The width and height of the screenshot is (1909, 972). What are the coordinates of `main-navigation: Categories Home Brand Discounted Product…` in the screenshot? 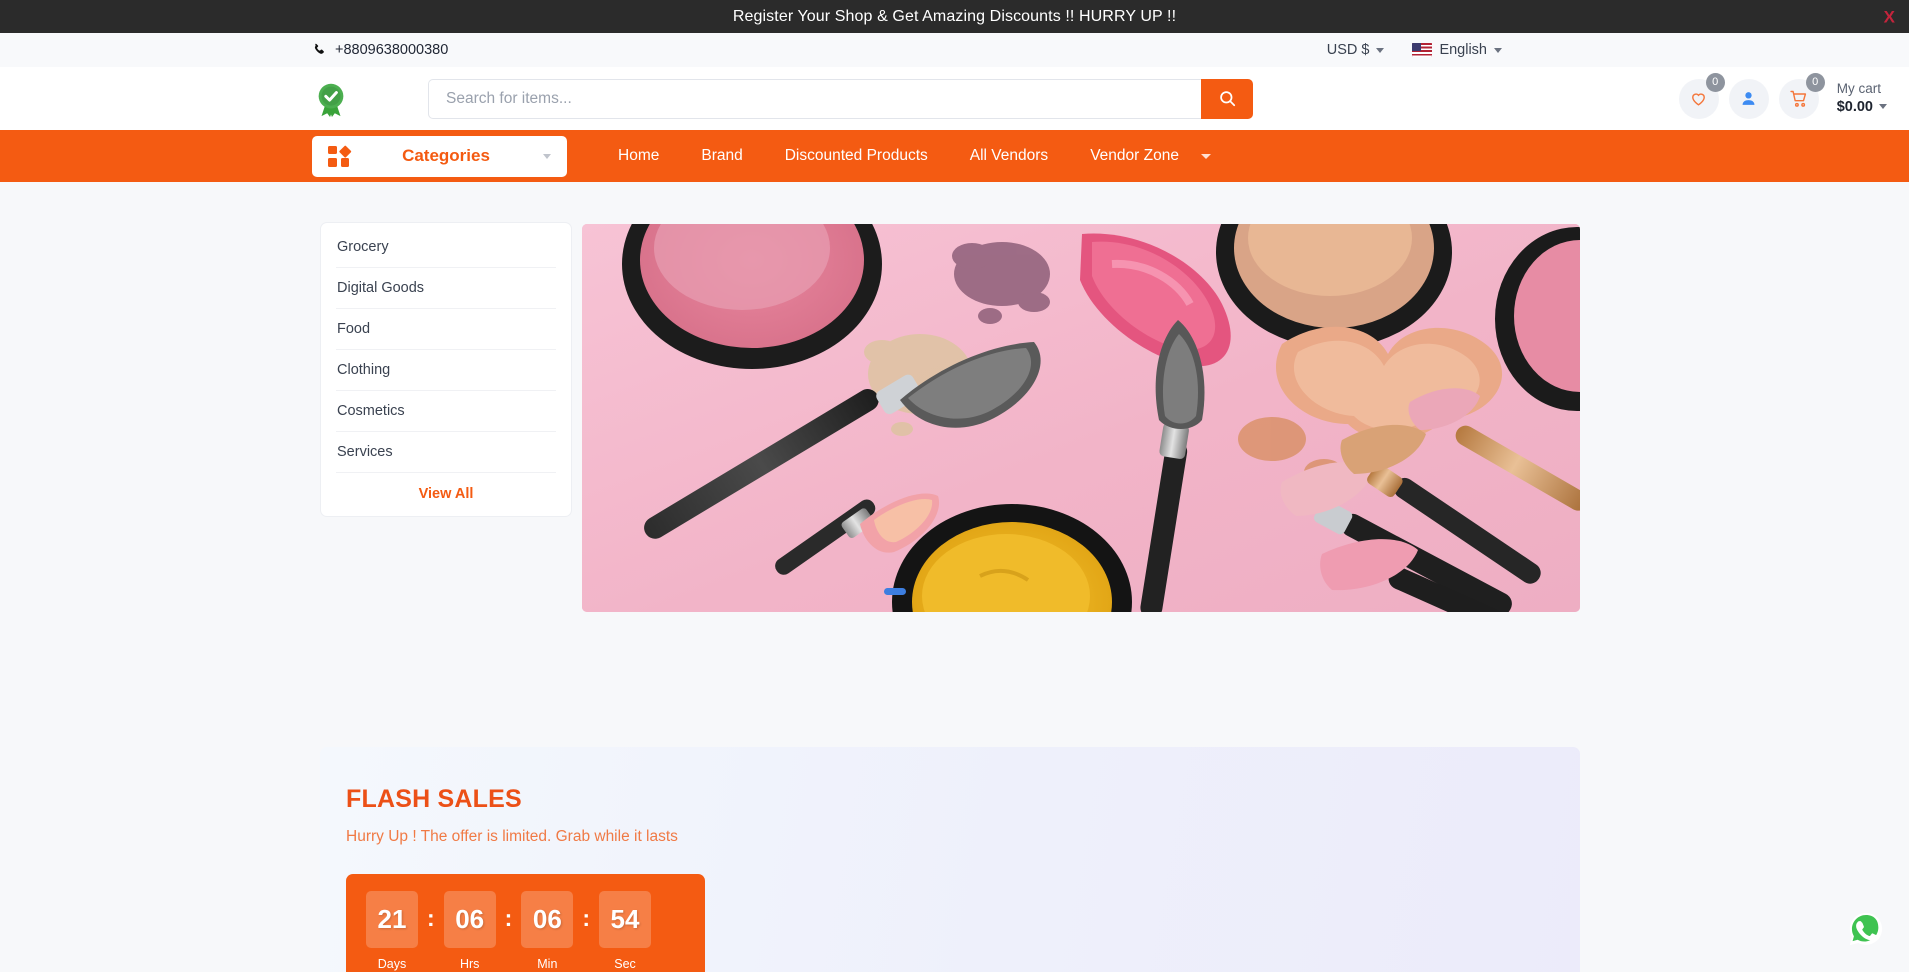 It's located at (954, 156).